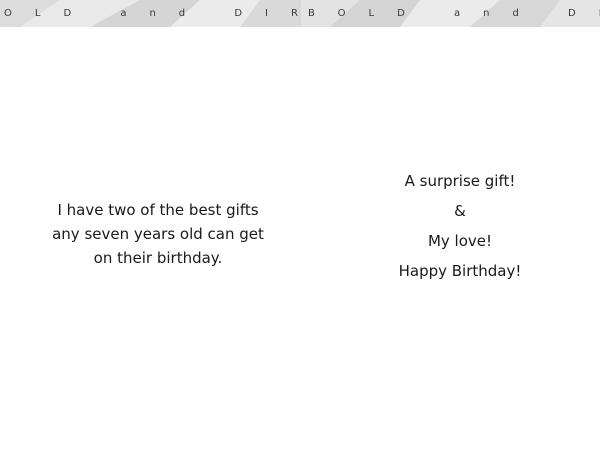  Describe the element at coordinates (158, 258) in the screenshot. I see `message-line: on their birthday.` at that location.